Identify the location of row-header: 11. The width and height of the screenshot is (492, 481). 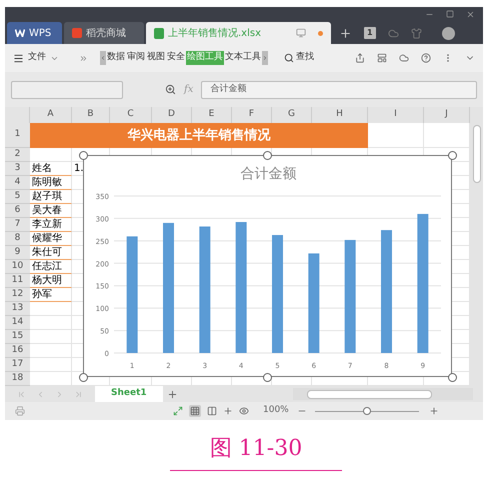
(17, 281).